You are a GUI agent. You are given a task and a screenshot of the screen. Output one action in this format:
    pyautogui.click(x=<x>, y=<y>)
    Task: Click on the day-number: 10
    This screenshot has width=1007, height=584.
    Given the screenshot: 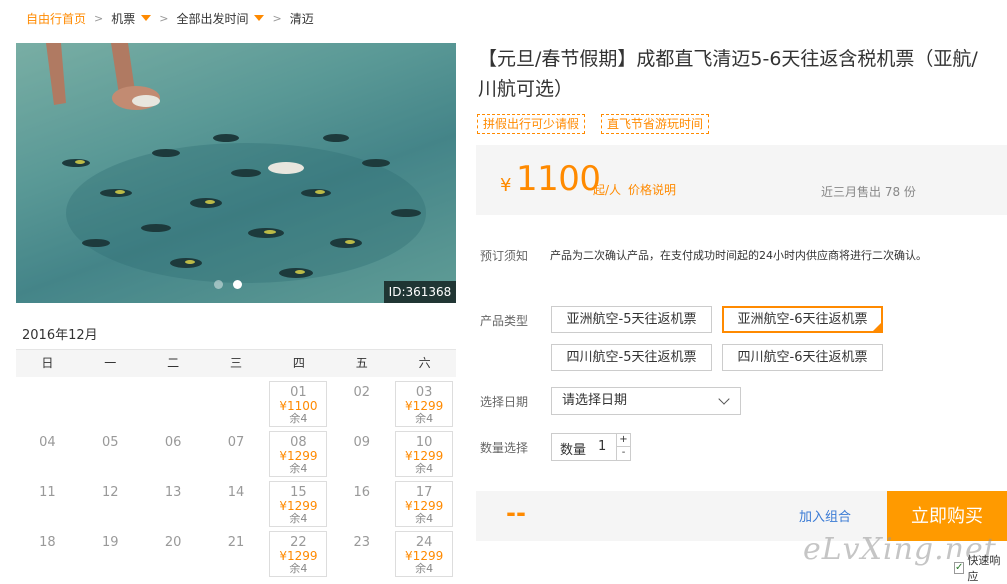 What is the action you would take?
    pyautogui.click(x=424, y=442)
    